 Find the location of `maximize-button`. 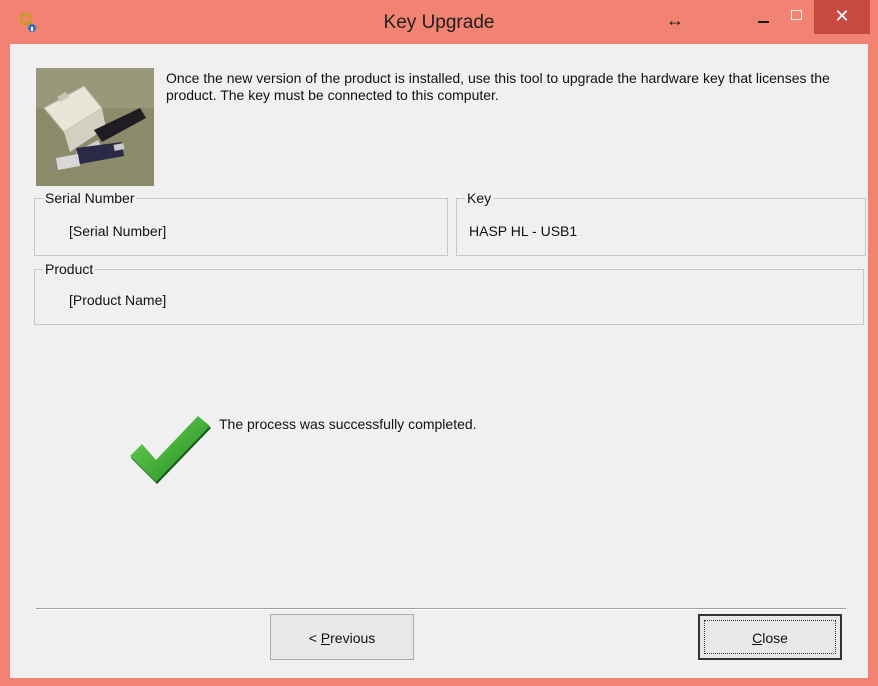

maximize-button is located at coordinates (797, 17).